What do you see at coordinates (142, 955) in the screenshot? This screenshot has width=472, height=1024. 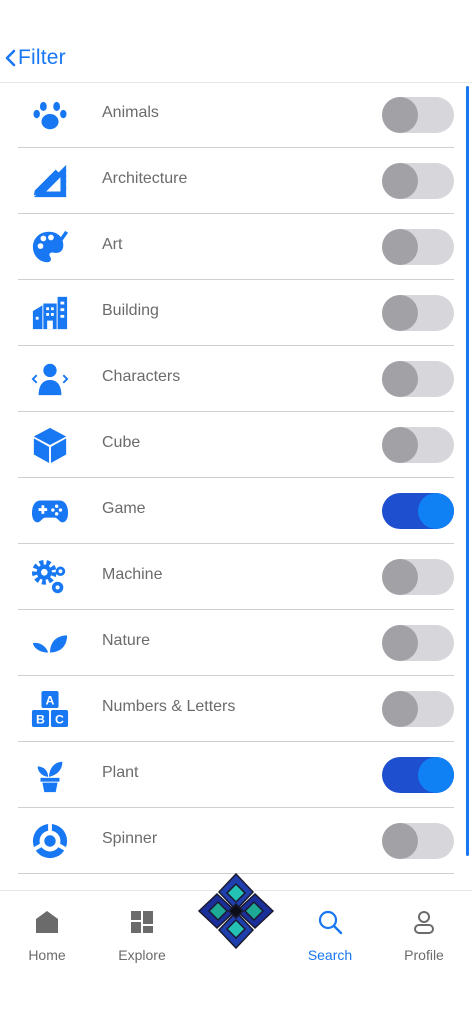 I see `tab-label: Explore` at bounding box center [142, 955].